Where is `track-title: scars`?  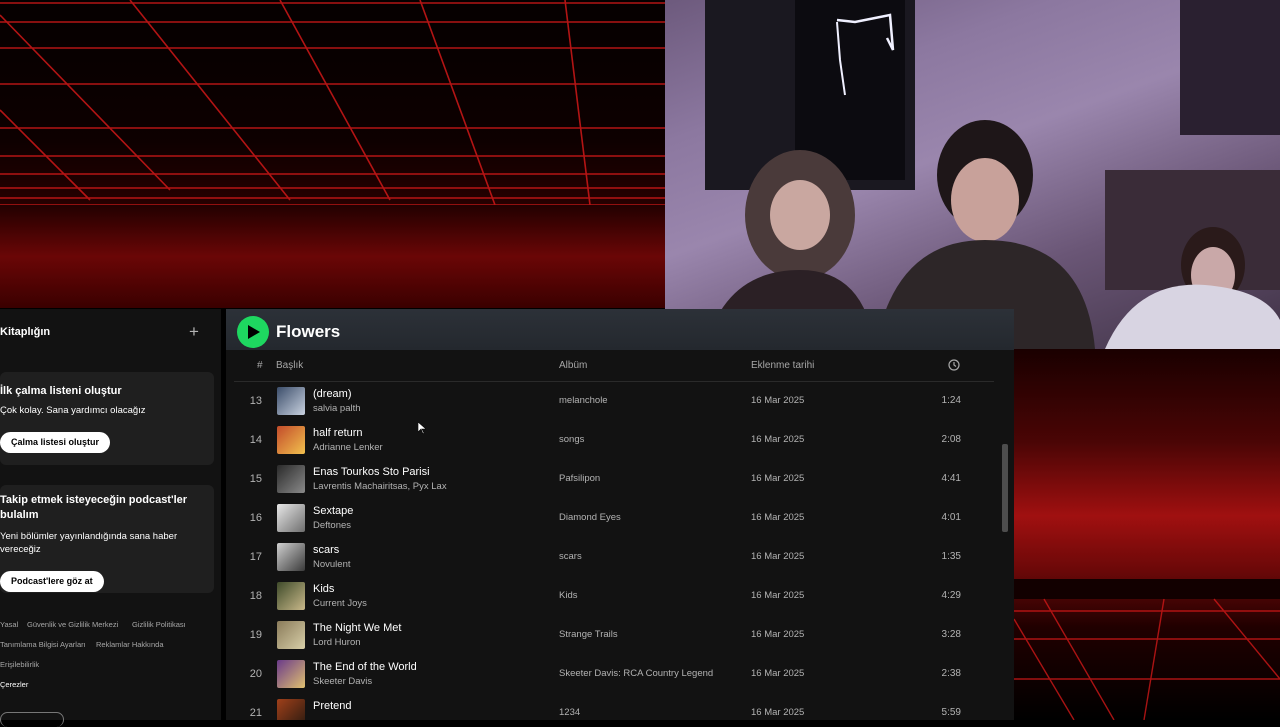
track-title: scars is located at coordinates (326, 550).